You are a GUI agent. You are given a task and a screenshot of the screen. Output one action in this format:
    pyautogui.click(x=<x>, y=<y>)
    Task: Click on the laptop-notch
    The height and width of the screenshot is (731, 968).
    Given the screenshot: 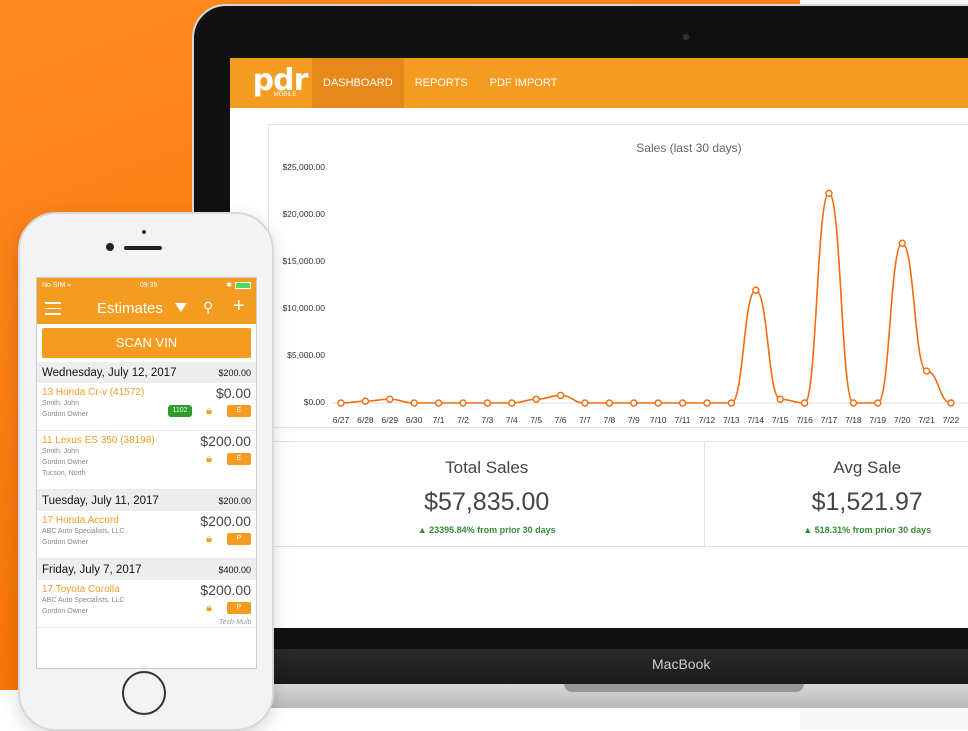 What is the action you would take?
    pyautogui.click(x=684, y=688)
    